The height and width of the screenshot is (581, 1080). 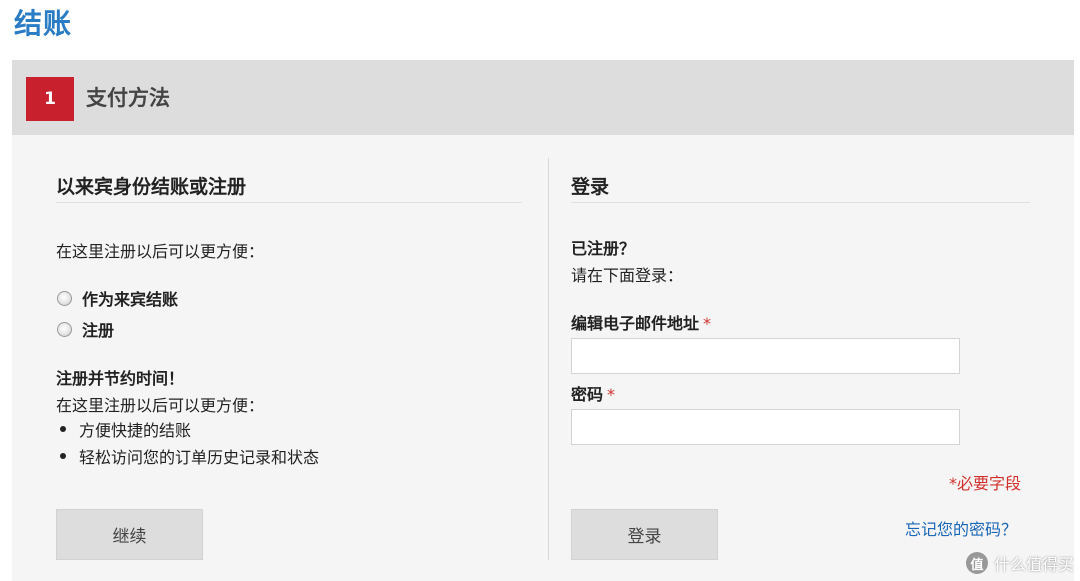 What do you see at coordinates (644, 534) in the screenshot?
I see `login-button: 登录` at bounding box center [644, 534].